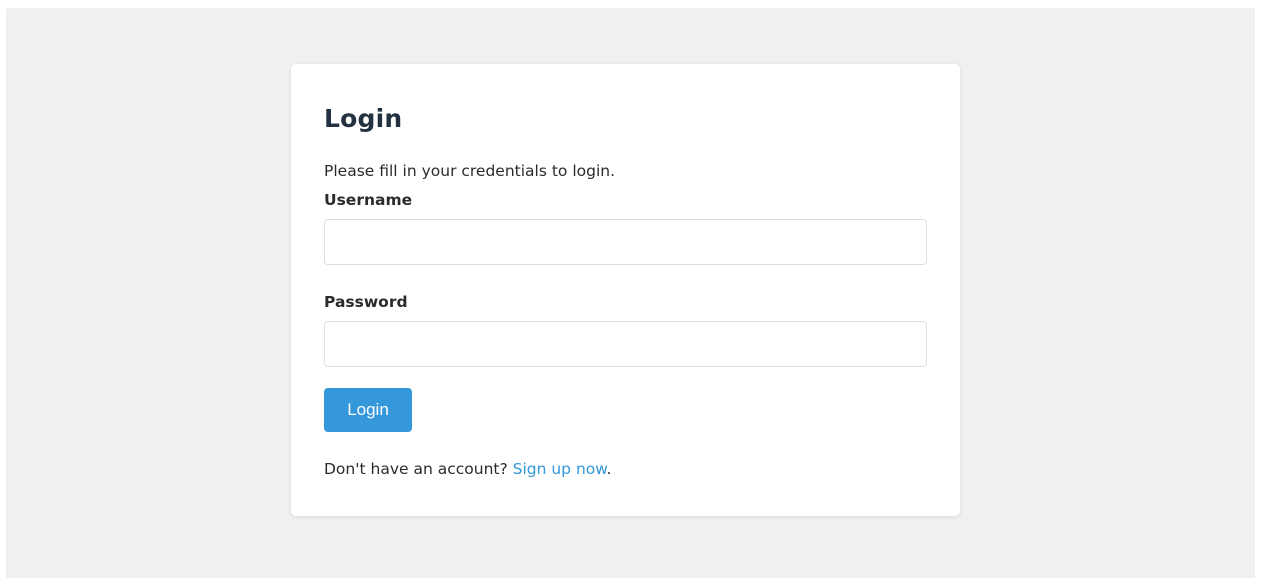  What do you see at coordinates (363, 118) in the screenshot?
I see `page-title: Login` at bounding box center [363, 118].